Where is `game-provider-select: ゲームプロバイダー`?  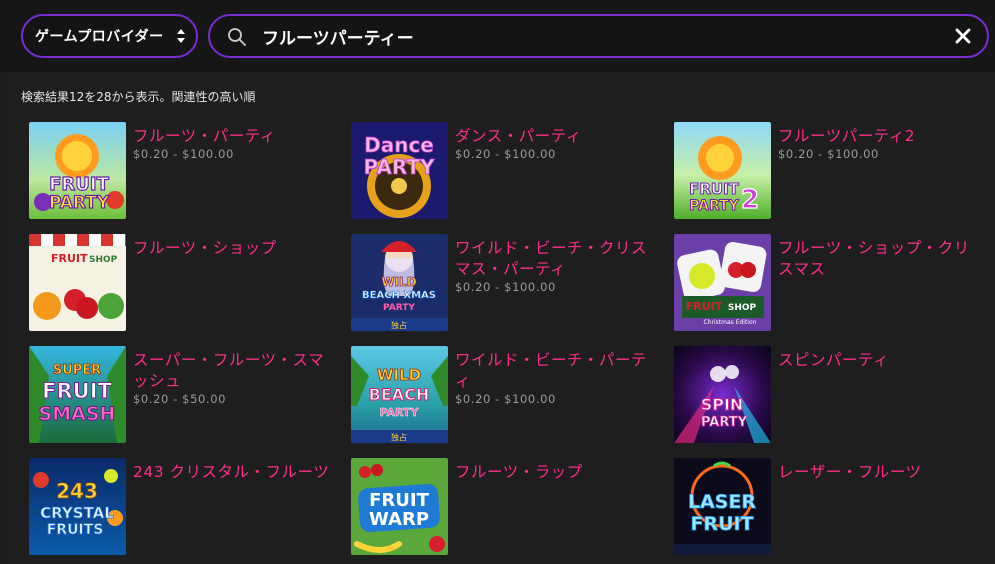
game-provider-select: ゲームプロバイダー is located at coordinates (109, 36).